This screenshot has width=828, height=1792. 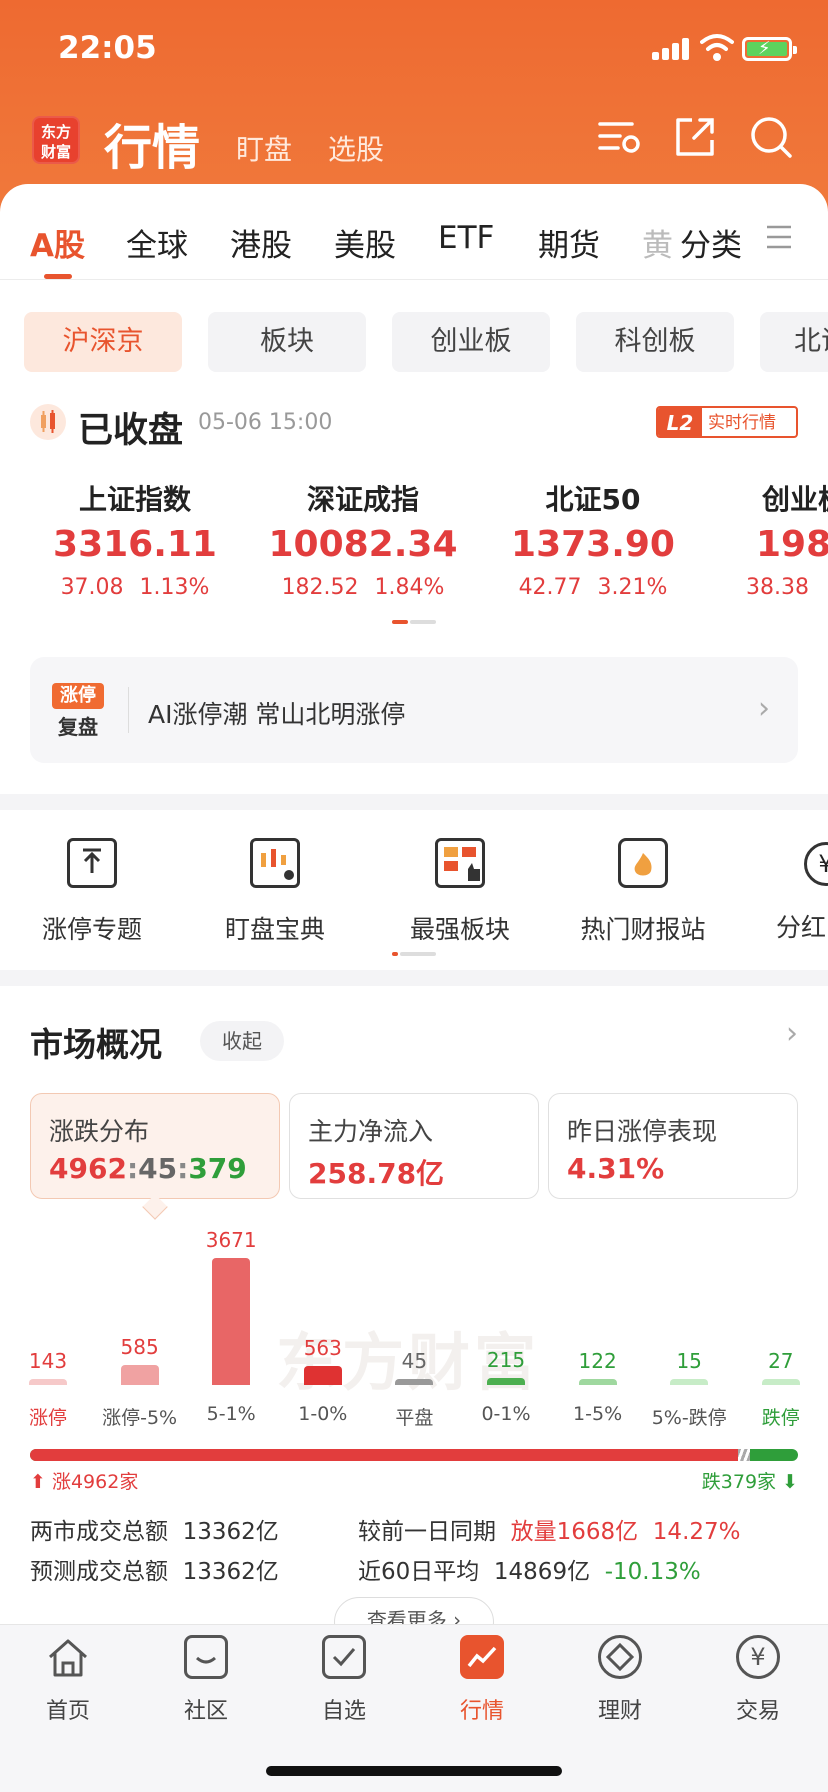 What do you see at coordinates (48, 422) in the screenshot?
I see `candlestick-icon` at bounding box center [48, 422].